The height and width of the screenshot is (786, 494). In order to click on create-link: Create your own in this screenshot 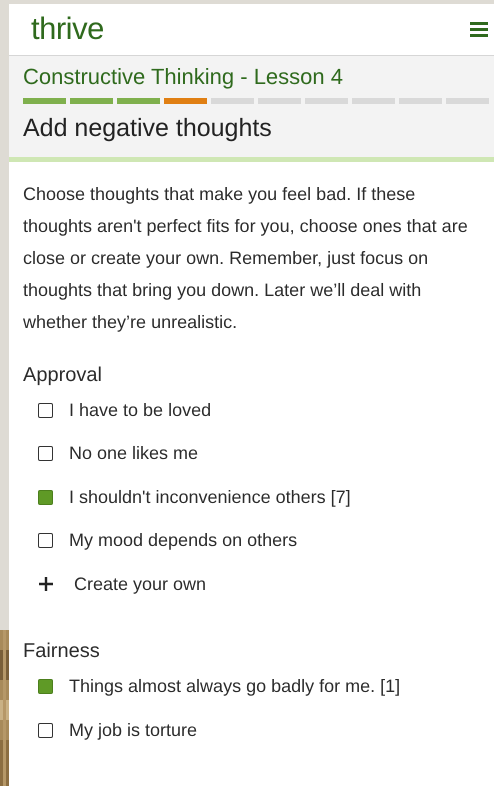, I will do `click(140, 584)`.